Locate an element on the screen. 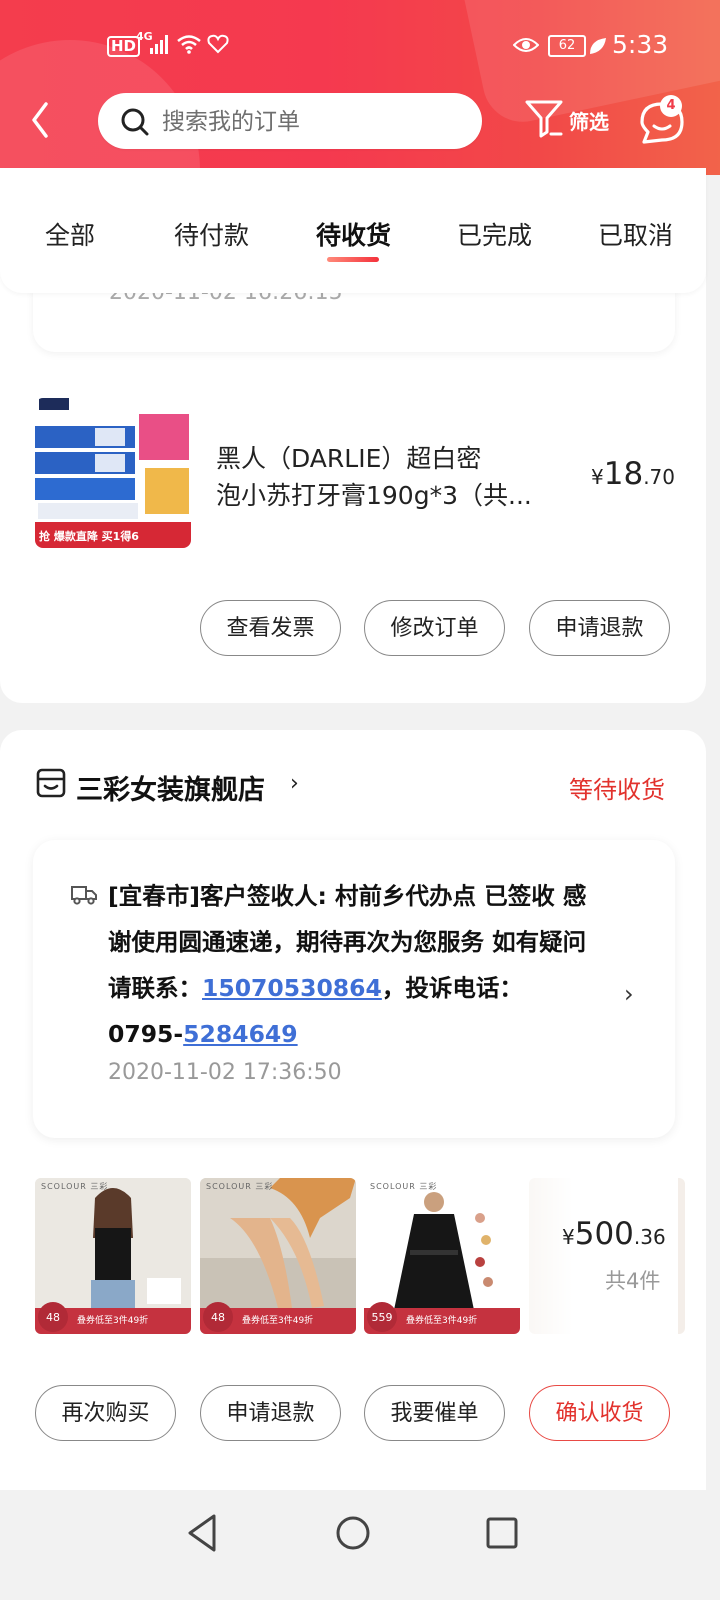 This screenshot has width=720, height=1600. order-tabs: 全部 待付款 待收货 已完成 已取消 is located at coordinates (353, 230).